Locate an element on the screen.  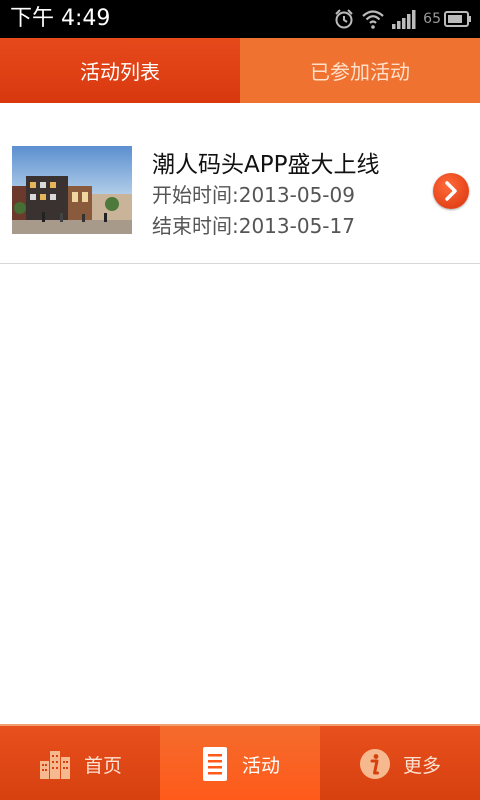
status-time: 下午 4:49 is located at coordinates (60, 18).